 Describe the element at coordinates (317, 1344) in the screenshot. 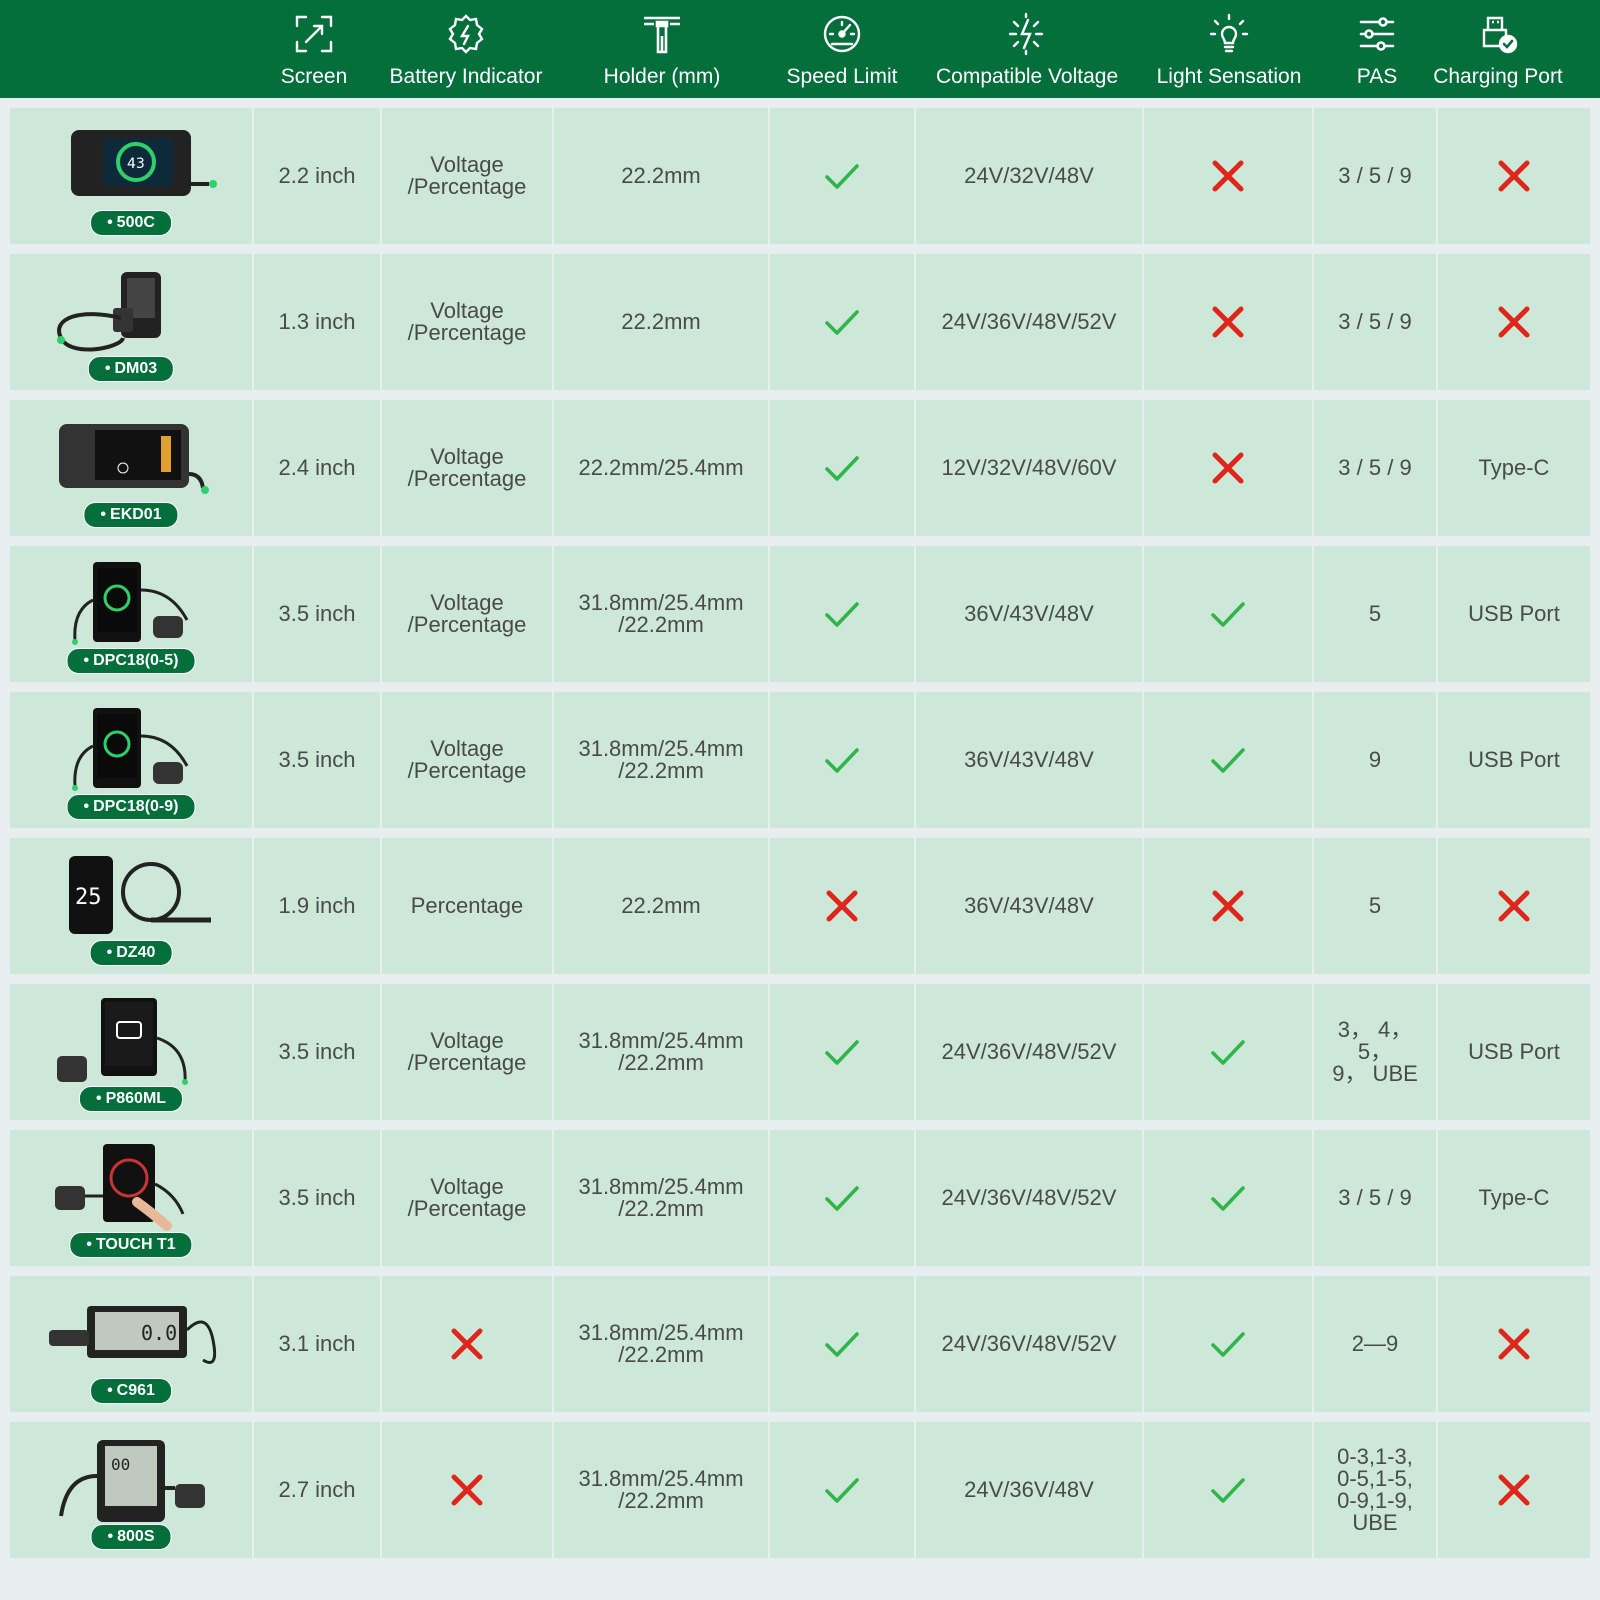

I see `screen-cell: 3.1 inch` at that location.